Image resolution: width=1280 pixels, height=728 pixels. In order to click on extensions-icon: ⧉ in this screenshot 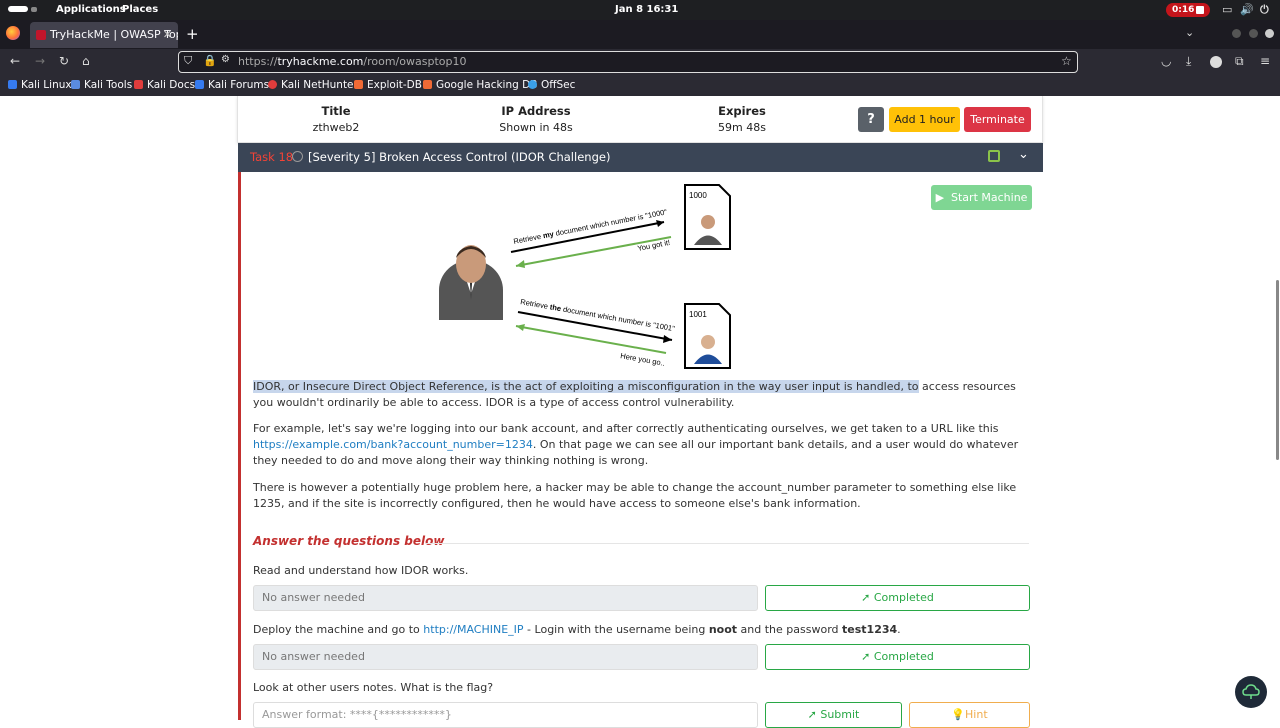, I will do `click(1239, 61)`.